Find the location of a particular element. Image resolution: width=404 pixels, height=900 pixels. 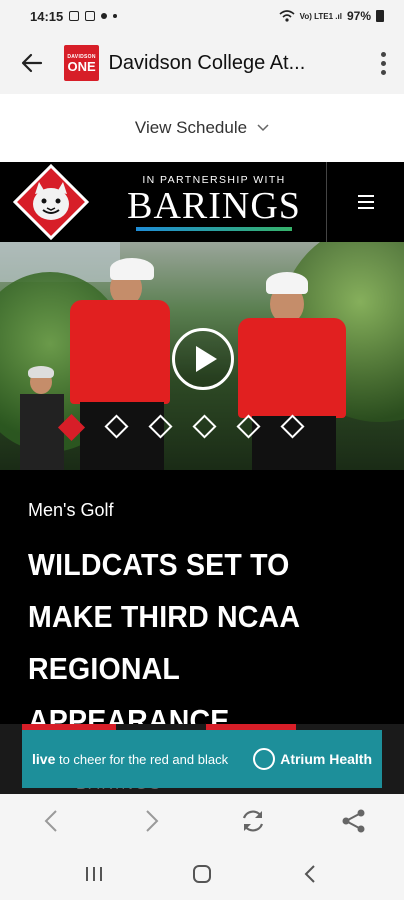

status-time: 14:15 is located at coordinates (47, 16).